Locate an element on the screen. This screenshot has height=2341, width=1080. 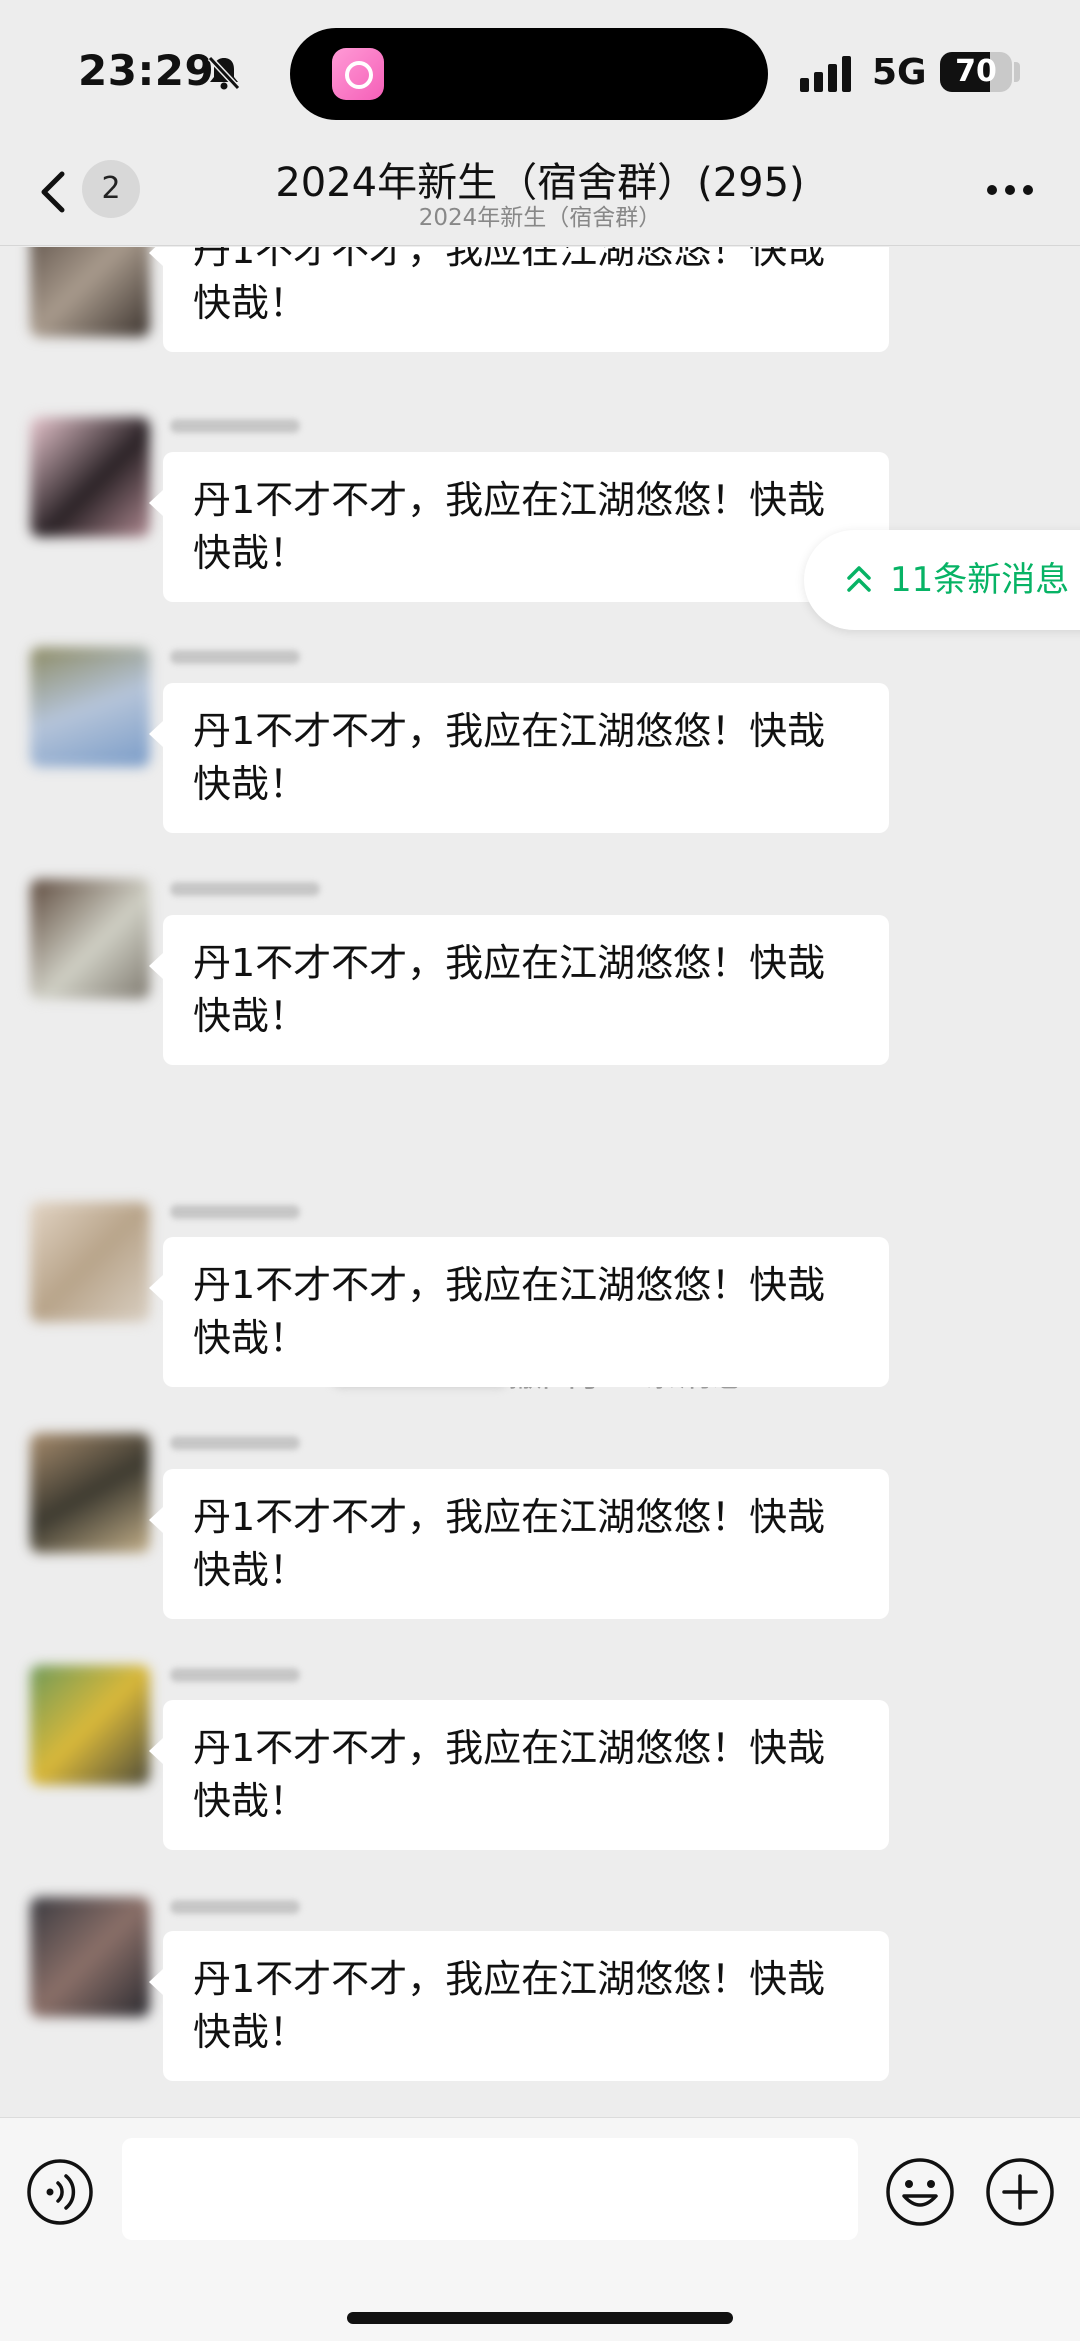
signal-icon is located at coordinates (825, 74).